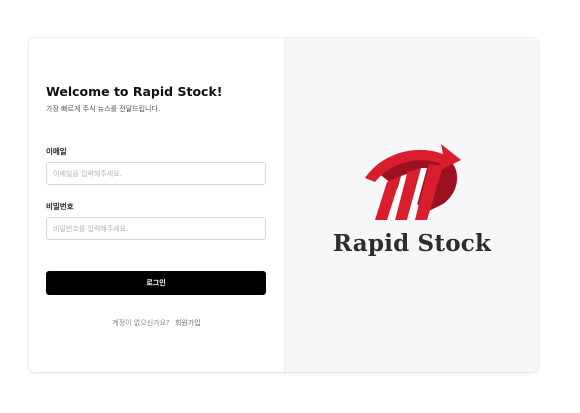 The image size is (580, 413). What do you see at coordinates (188, 323) in the screenshot?
I see `signup-link: 회원가입` at bounding box center [188, 323].